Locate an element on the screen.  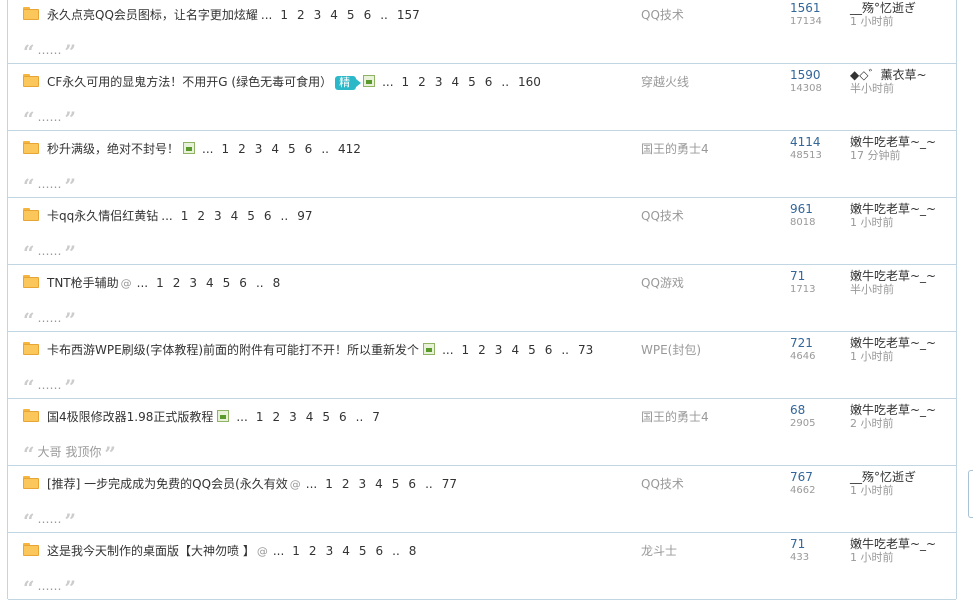
reply-count: 767 is located at coordinates (801, 477).